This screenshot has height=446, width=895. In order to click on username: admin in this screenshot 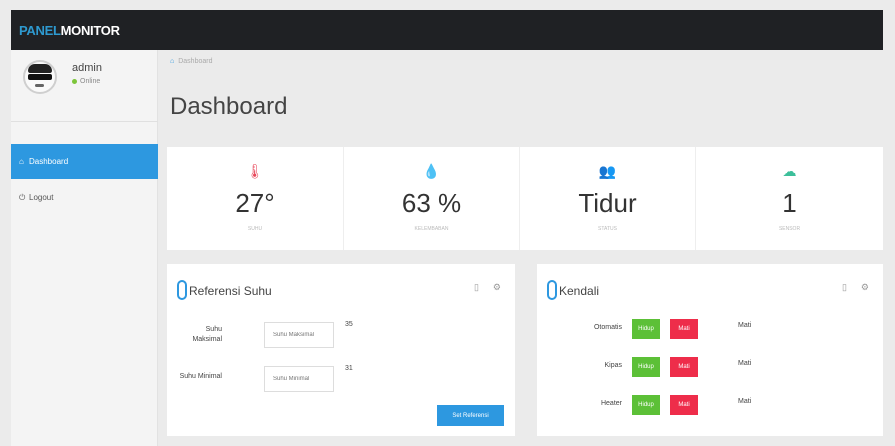, I will do `click(87, 68)`.